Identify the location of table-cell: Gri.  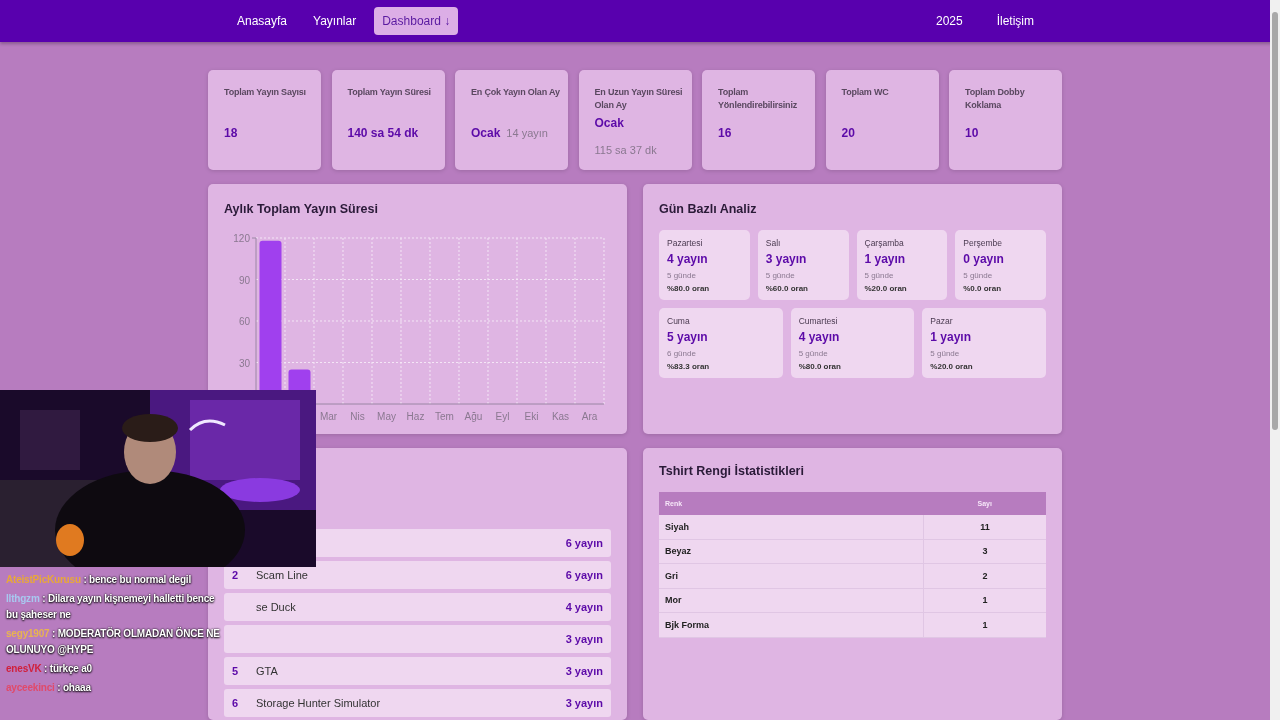
(791, 575).